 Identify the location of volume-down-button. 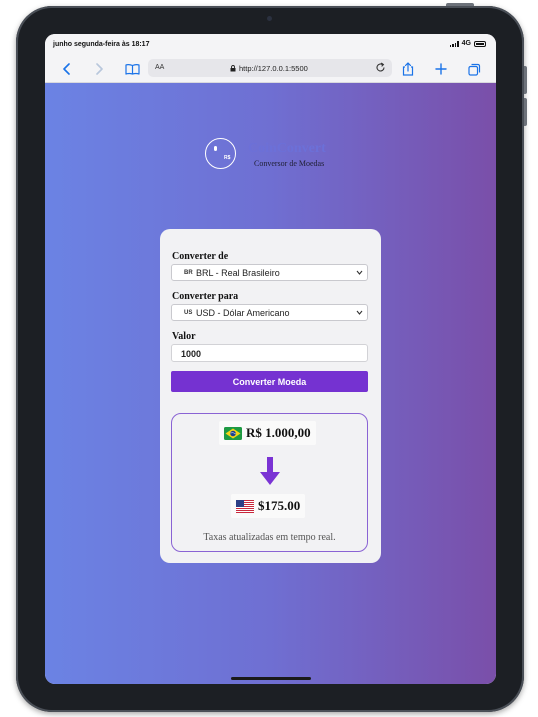
(525, 112).